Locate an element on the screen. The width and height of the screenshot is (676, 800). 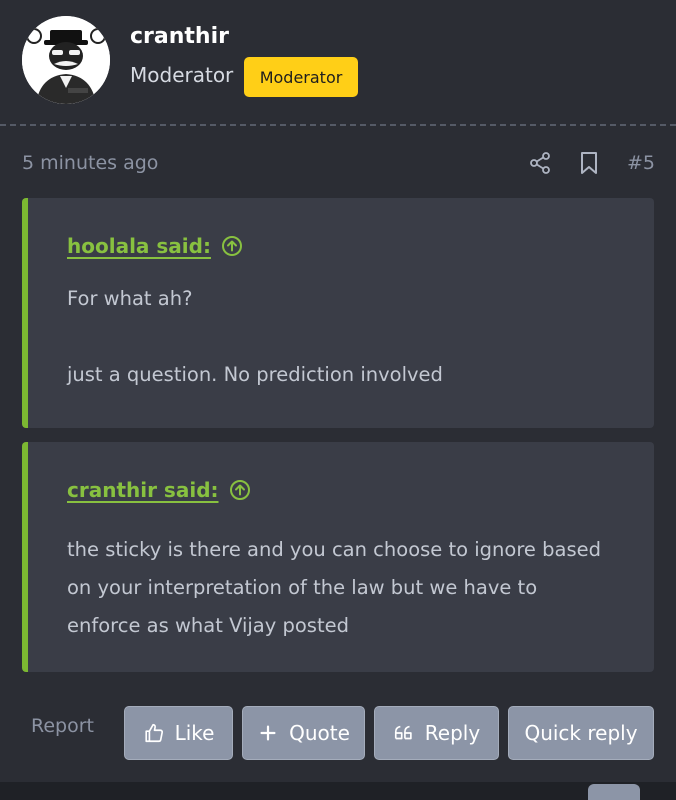
reply-button: Reply is located at coordinates (436, 733).